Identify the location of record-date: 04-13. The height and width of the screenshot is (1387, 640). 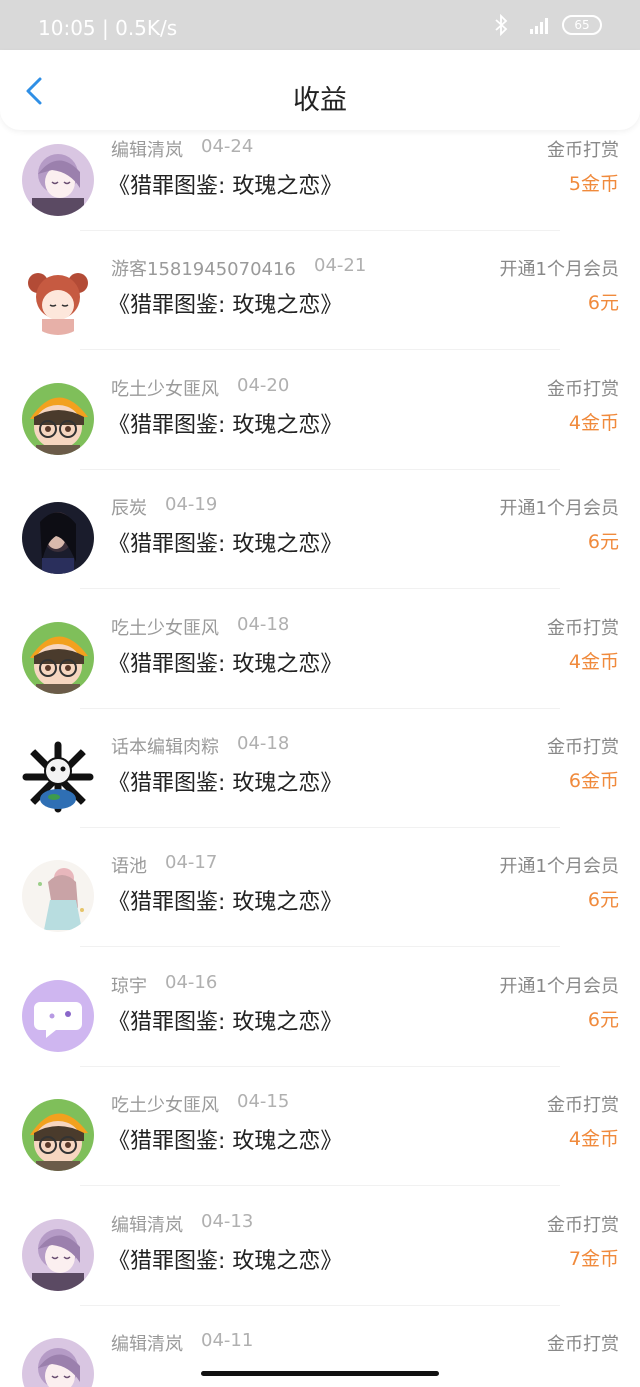
(227, 1221).